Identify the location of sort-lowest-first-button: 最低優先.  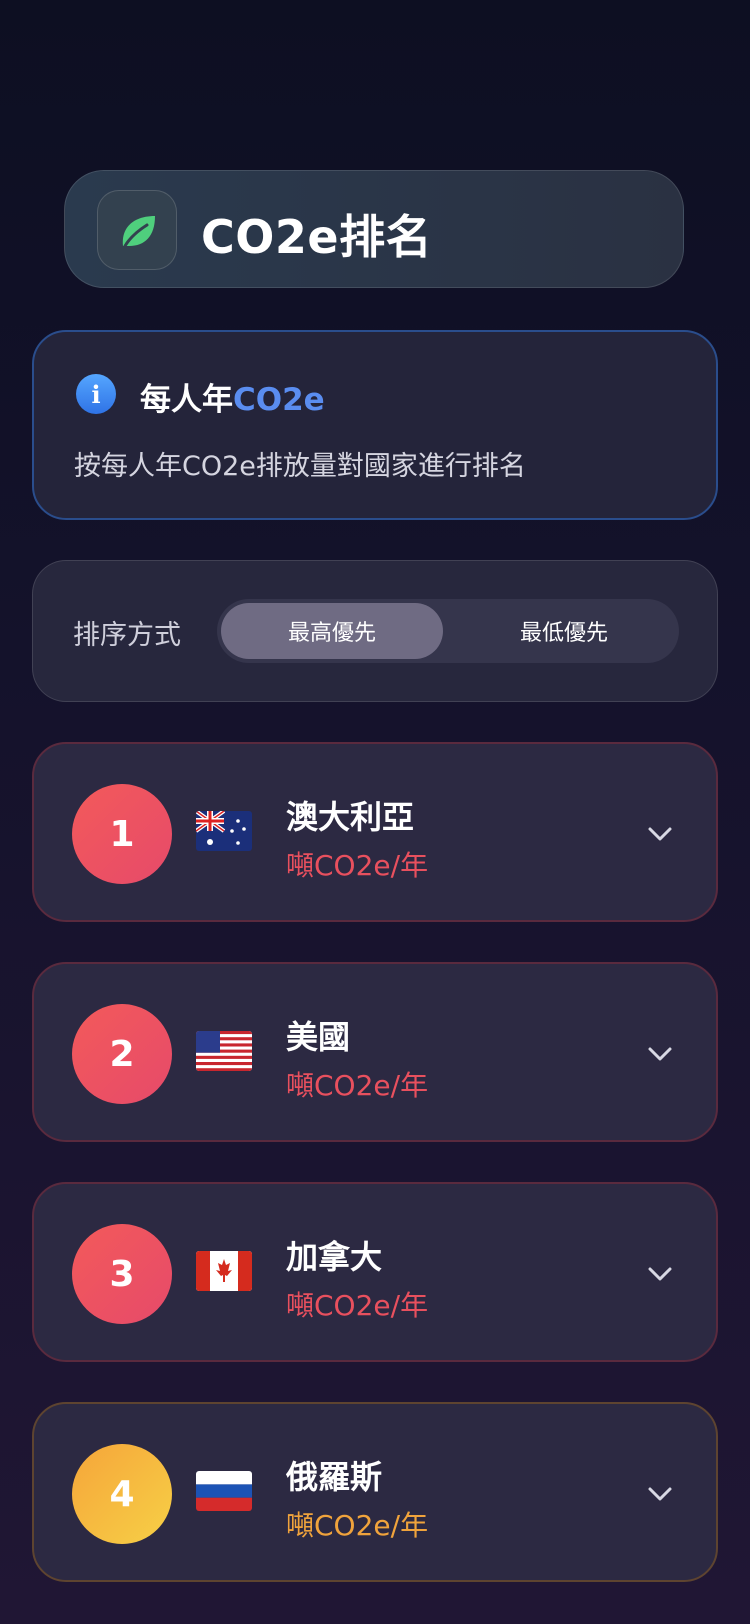
(564, 631).